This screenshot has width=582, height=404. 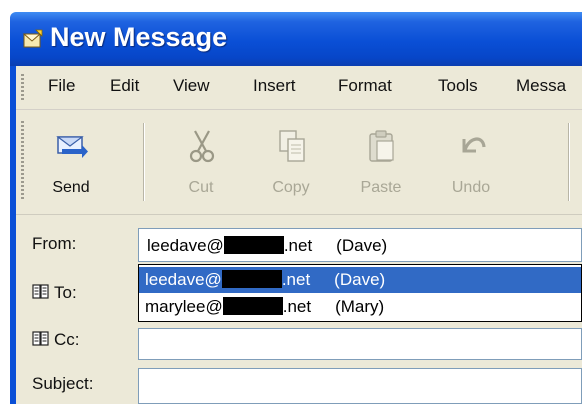 I want to click on menu-message: Messa, so click(x=541, y=86).